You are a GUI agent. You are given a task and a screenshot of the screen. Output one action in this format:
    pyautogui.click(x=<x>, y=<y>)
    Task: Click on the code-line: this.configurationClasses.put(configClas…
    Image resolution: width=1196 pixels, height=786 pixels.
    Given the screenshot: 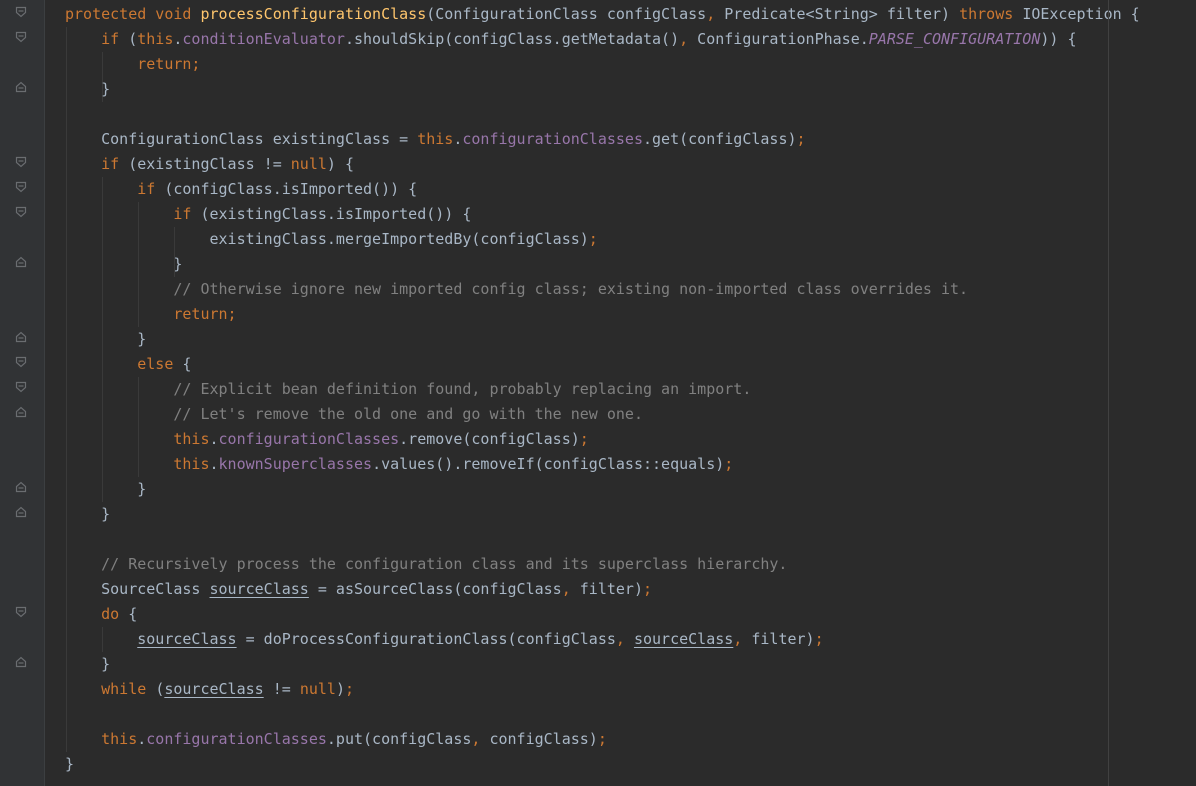 What is the action you would take?
    pyautogui.click(x=336, y=739)
    